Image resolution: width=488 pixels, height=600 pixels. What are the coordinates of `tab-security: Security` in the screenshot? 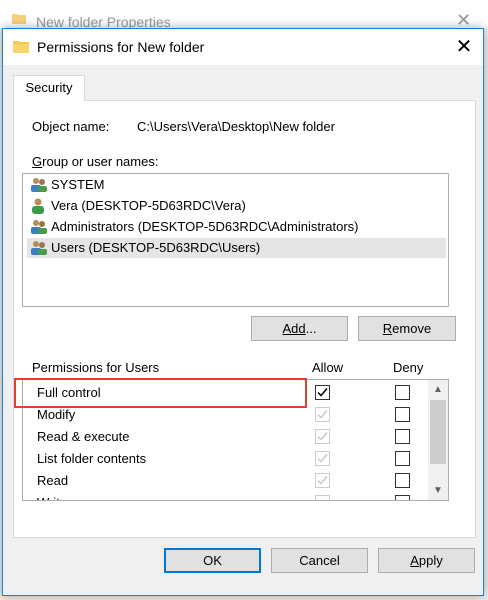 It's located at (49, 88).